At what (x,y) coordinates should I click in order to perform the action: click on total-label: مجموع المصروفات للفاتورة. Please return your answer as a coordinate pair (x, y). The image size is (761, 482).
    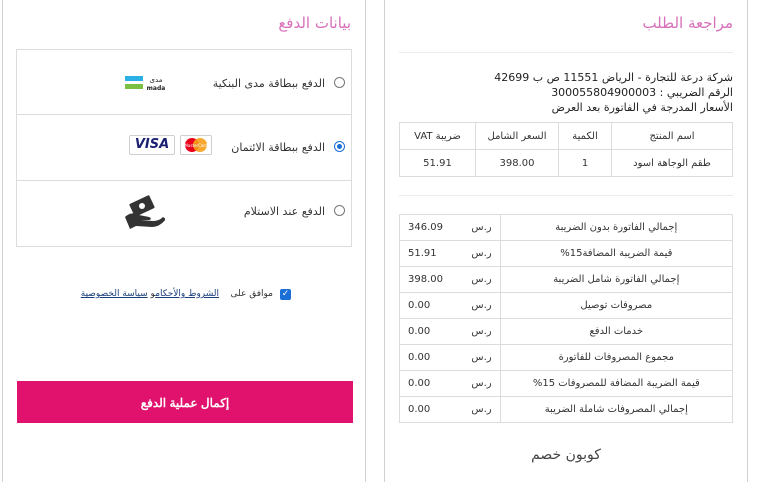
    Looking at the image, I should click on (616, 357).